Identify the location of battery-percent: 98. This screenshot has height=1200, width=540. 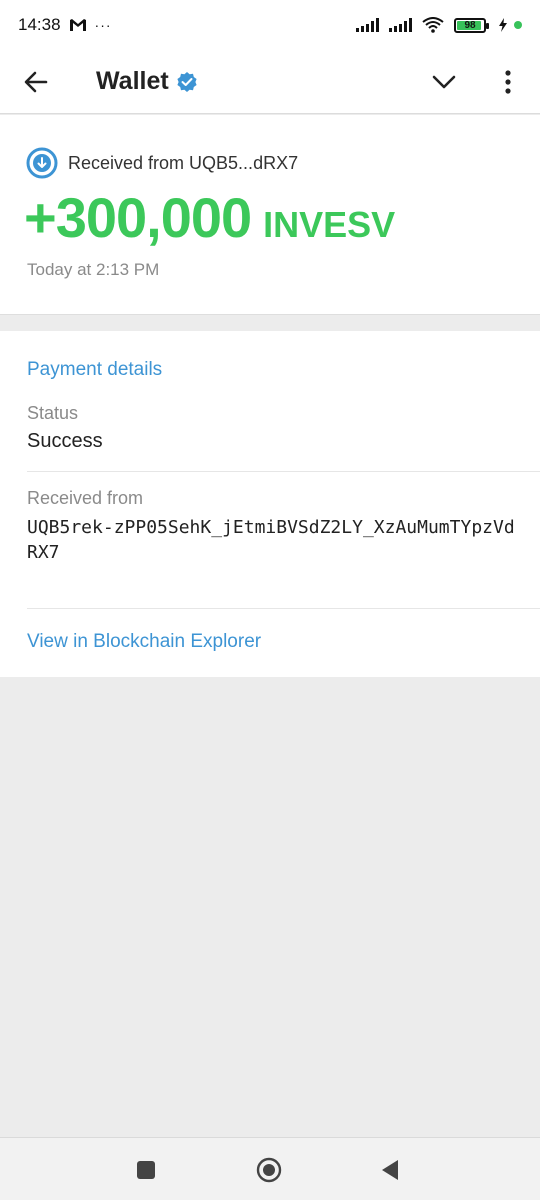
(470, 25).